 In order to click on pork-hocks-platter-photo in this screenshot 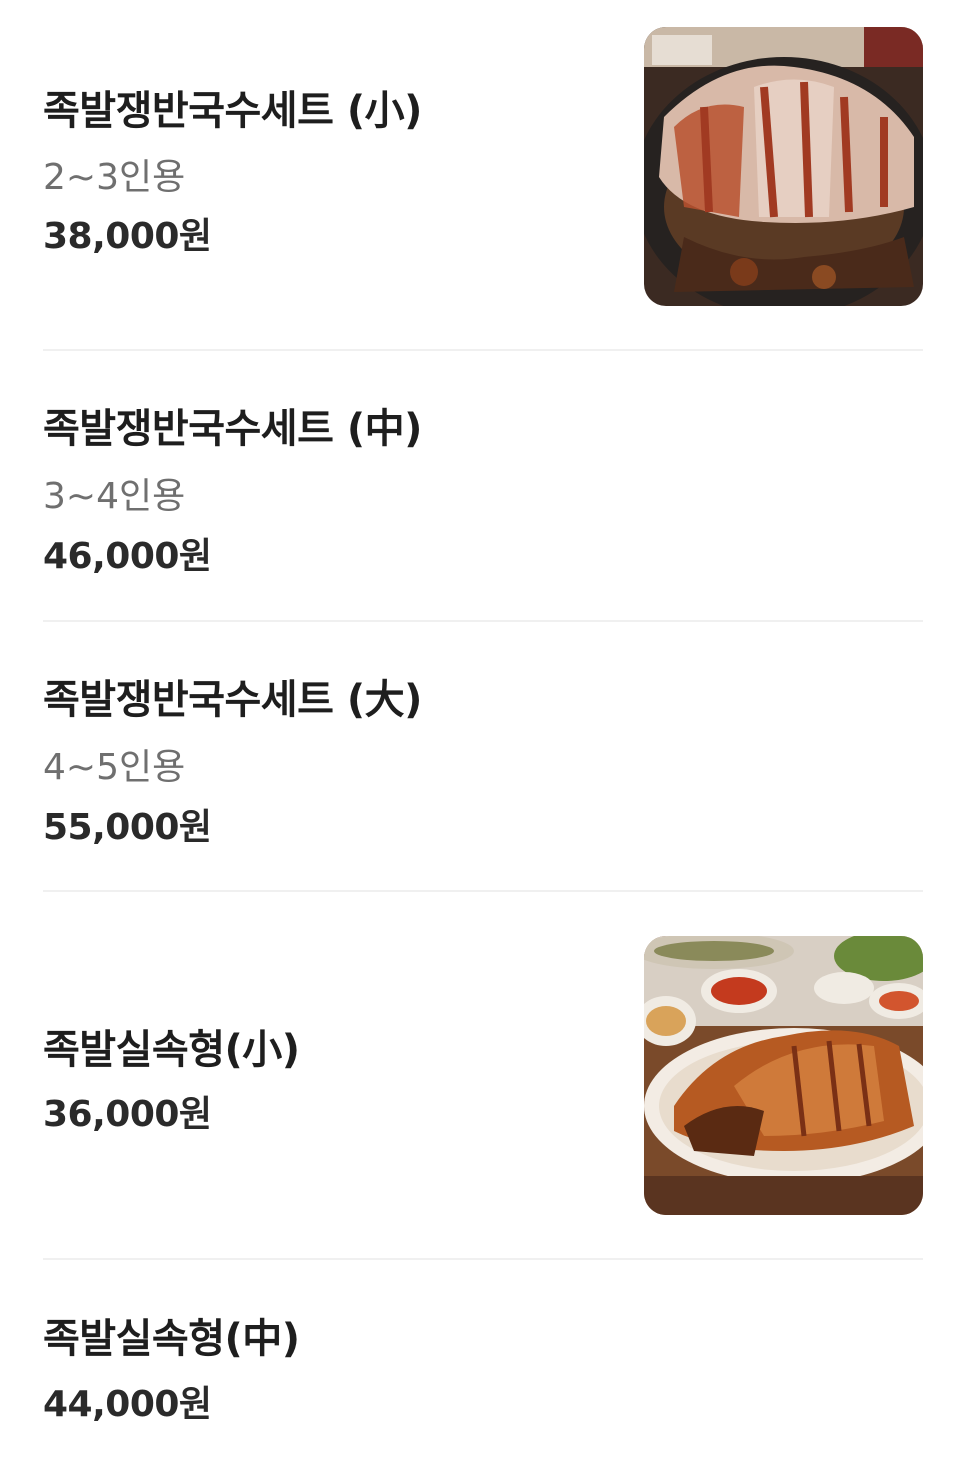, I will do `click(783, 1075)`.